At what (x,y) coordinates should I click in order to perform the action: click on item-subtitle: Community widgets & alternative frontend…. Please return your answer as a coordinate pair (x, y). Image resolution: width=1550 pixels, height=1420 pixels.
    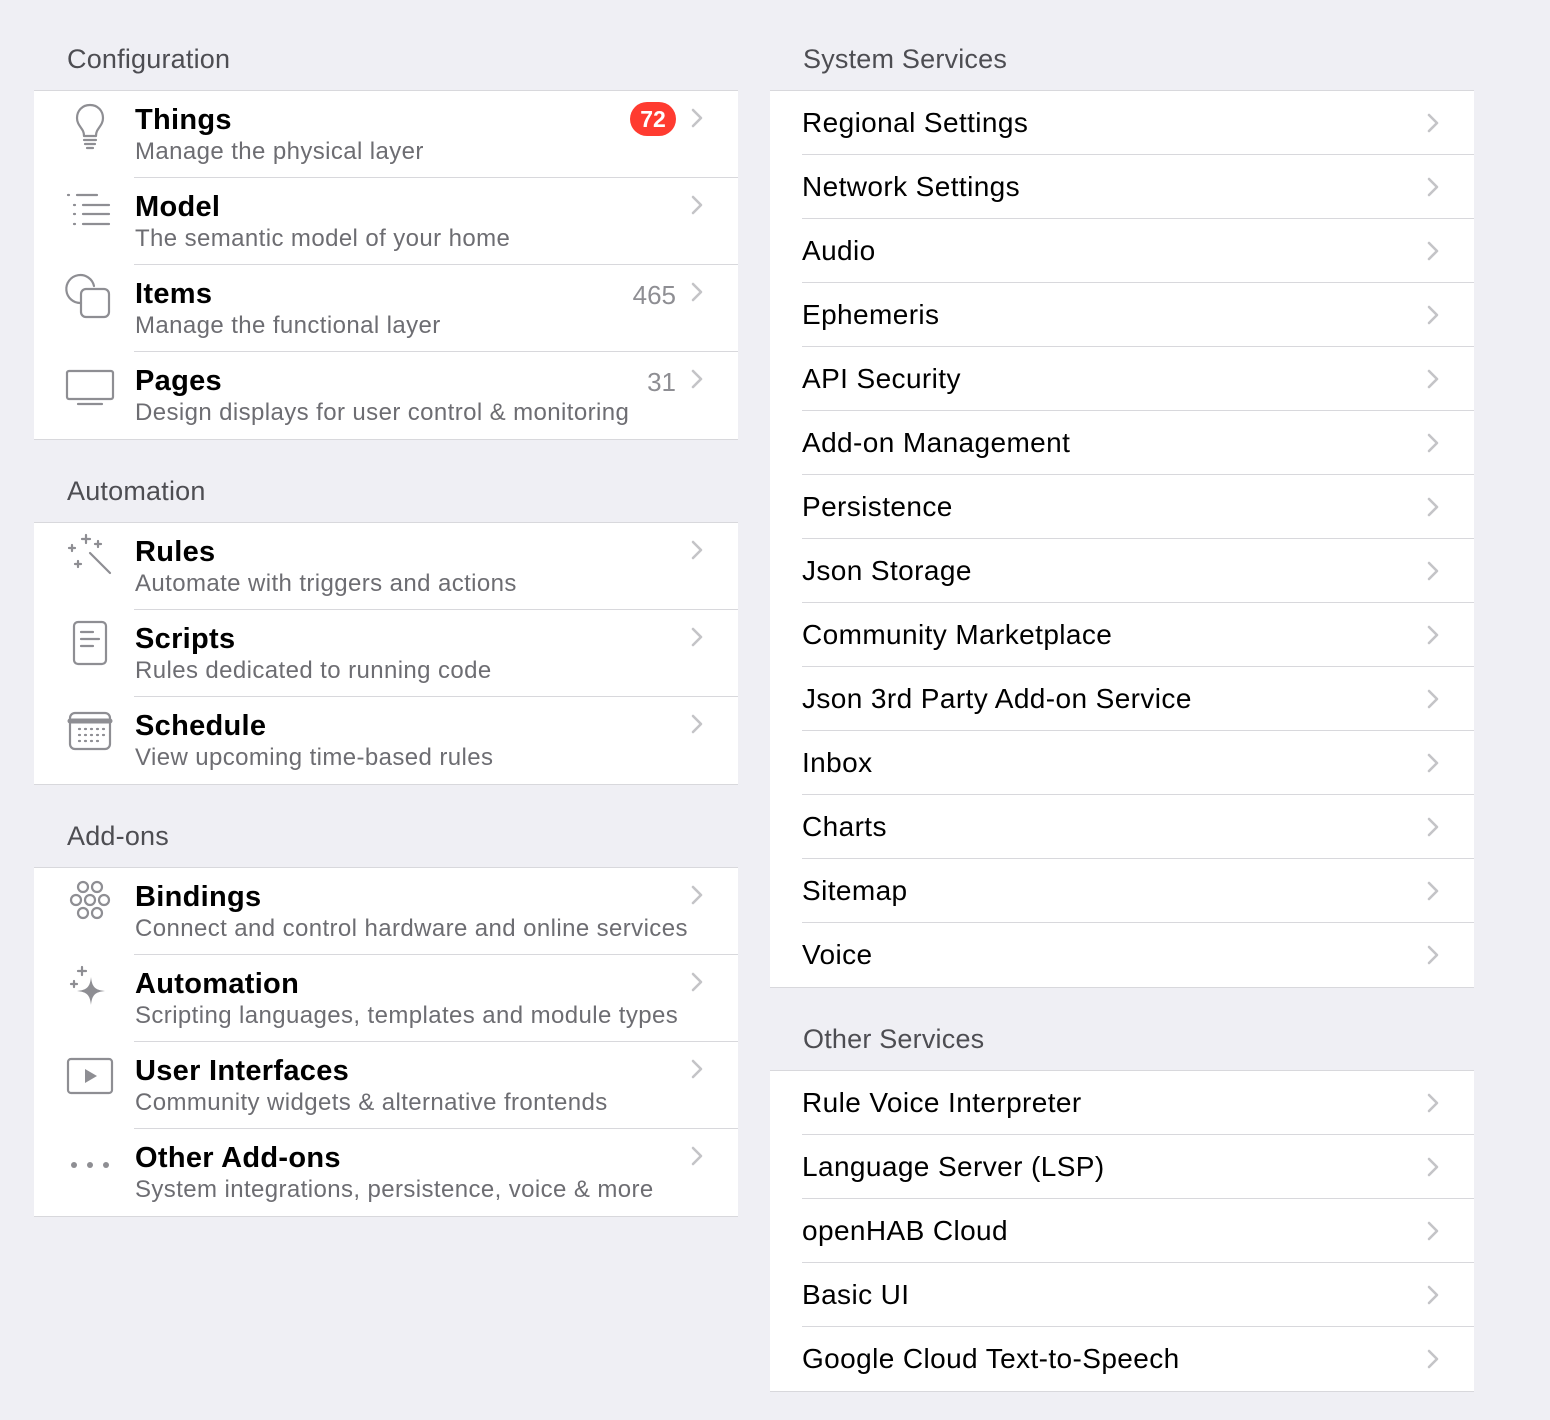
    Looking at the image, I should click on (371, 1102).